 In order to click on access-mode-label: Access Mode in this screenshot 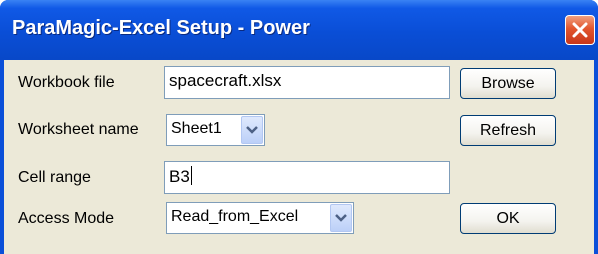, I will do `click(66, 218)`.